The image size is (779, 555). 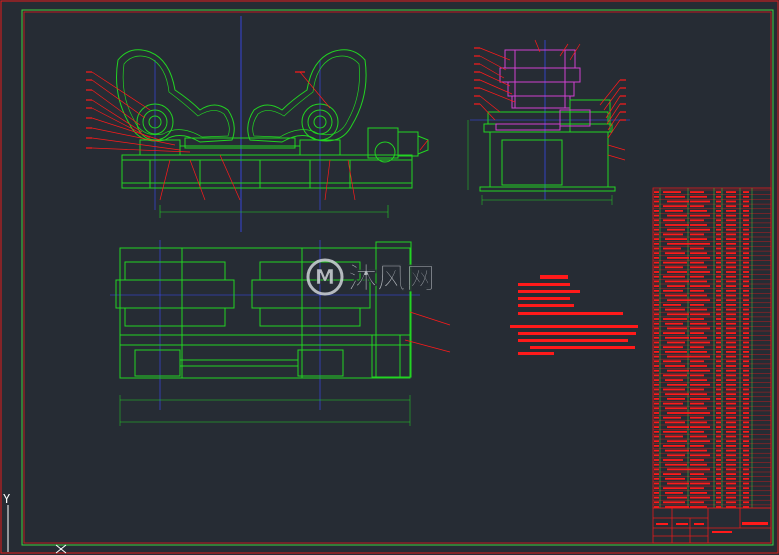 I want to click on title-block, so click(x=712, y=525).